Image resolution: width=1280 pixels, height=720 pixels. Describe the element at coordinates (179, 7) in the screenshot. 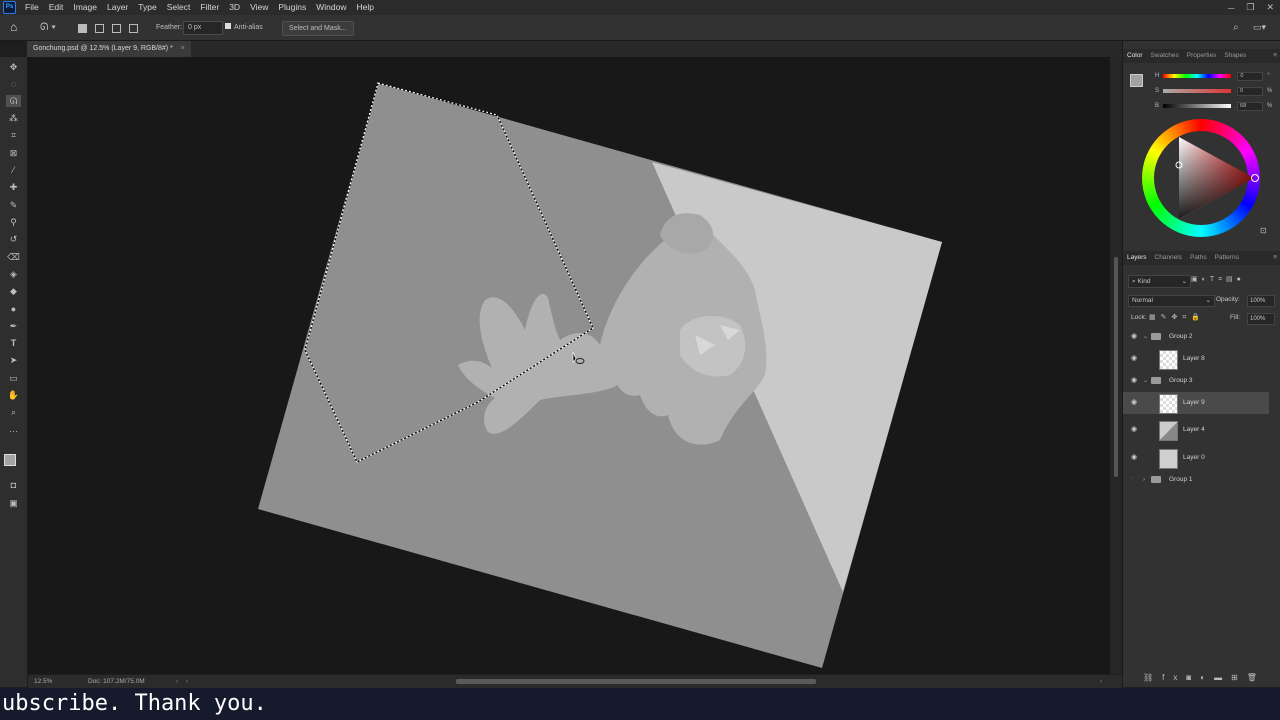

I see `menu-select: Select` at that location.